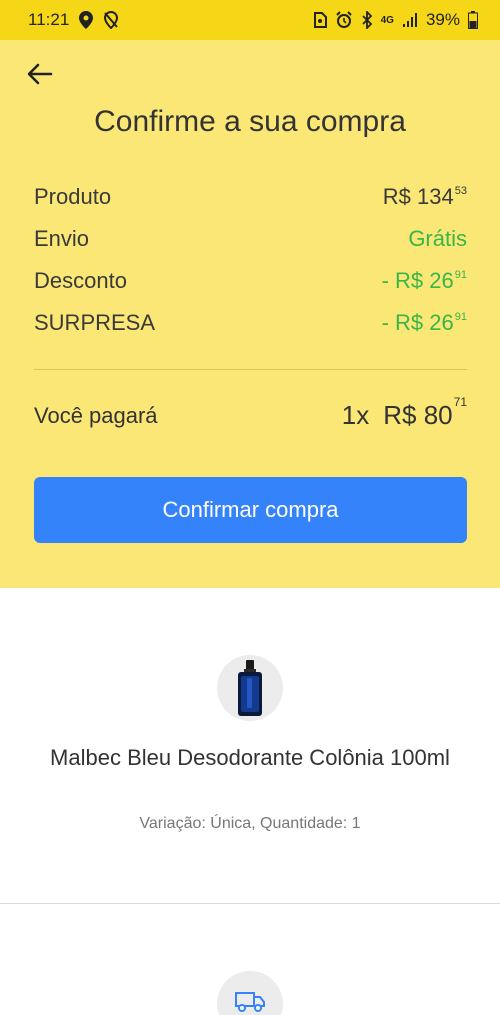  What do you see at coordinates (250, 369) in the screenshot?
I see `summary-divider` at bounding box center [250, 369].